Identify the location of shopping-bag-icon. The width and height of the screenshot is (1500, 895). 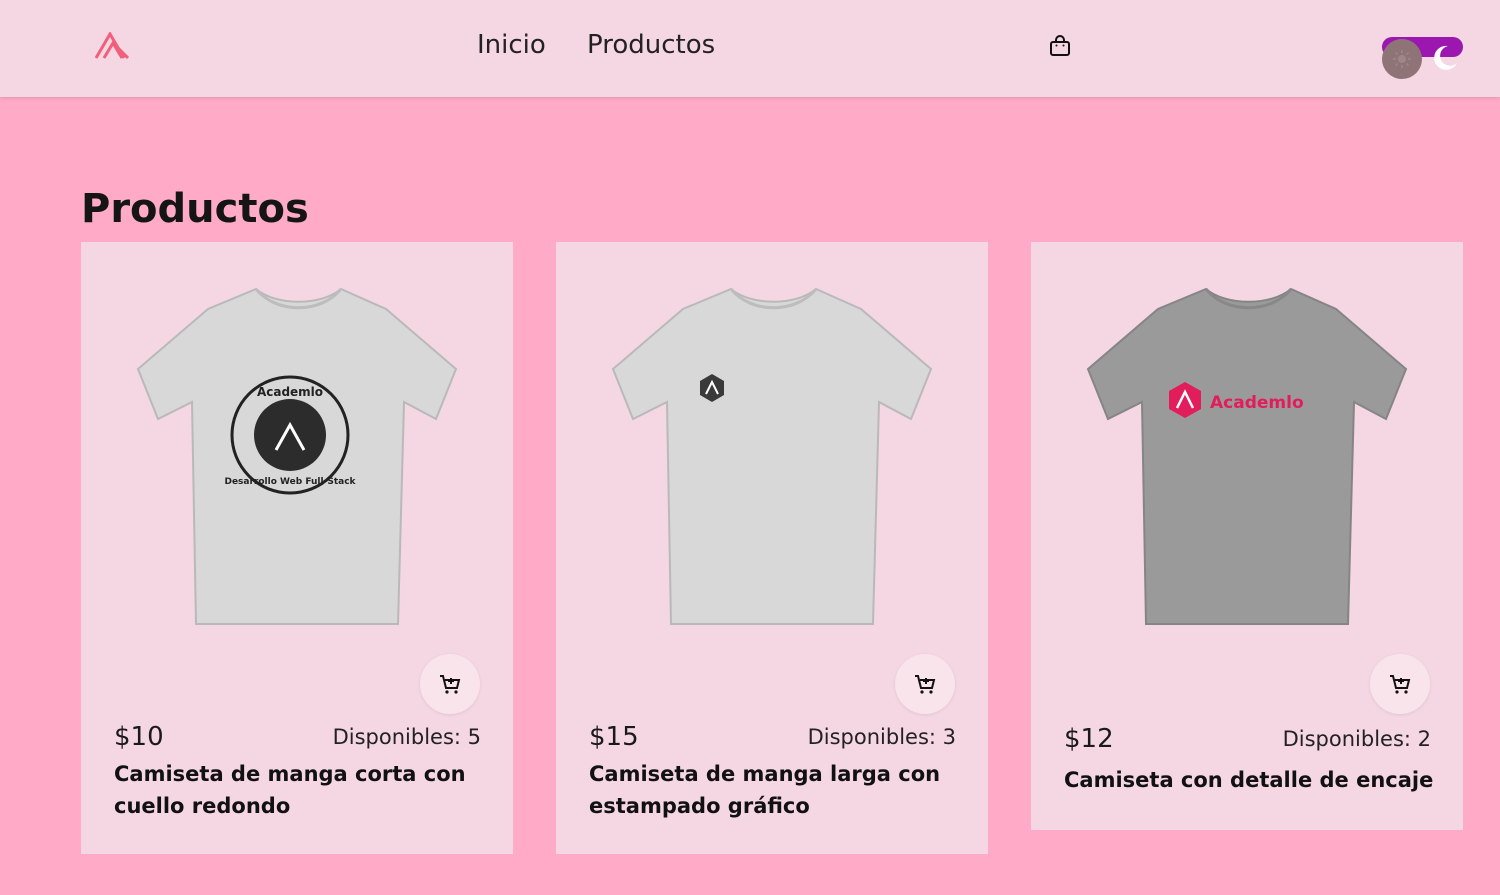
(1060, 46).